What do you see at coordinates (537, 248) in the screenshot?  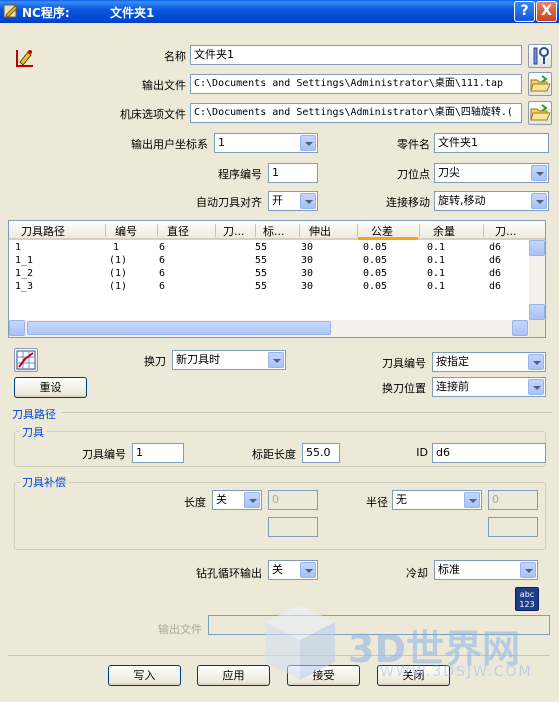 I see `scroll-up-icon` at bounding box center [537, 248].